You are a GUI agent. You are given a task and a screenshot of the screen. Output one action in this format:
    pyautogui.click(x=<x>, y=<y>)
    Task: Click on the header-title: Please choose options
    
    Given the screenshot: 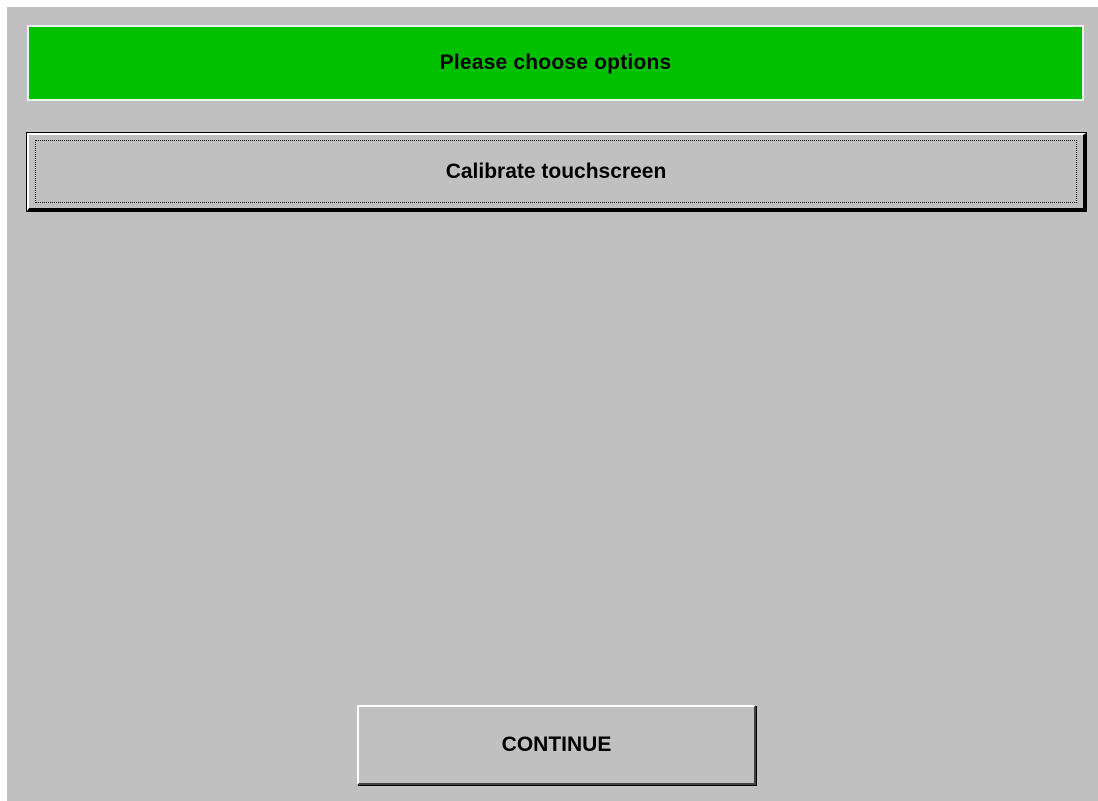 What is the action you would take?
    pyautogui.click(x=555, y=62)
    